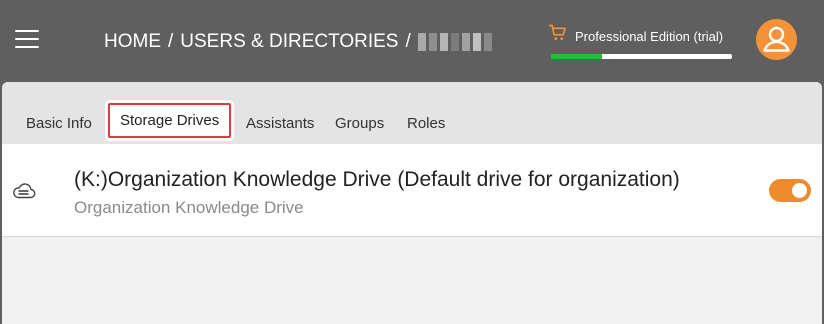 The image size is (824, 324). What do you see at coordinates (649, 36) in the screenshot?
I see `edition-label: Professional Edition (trial)` at bounding box center [649, 36].